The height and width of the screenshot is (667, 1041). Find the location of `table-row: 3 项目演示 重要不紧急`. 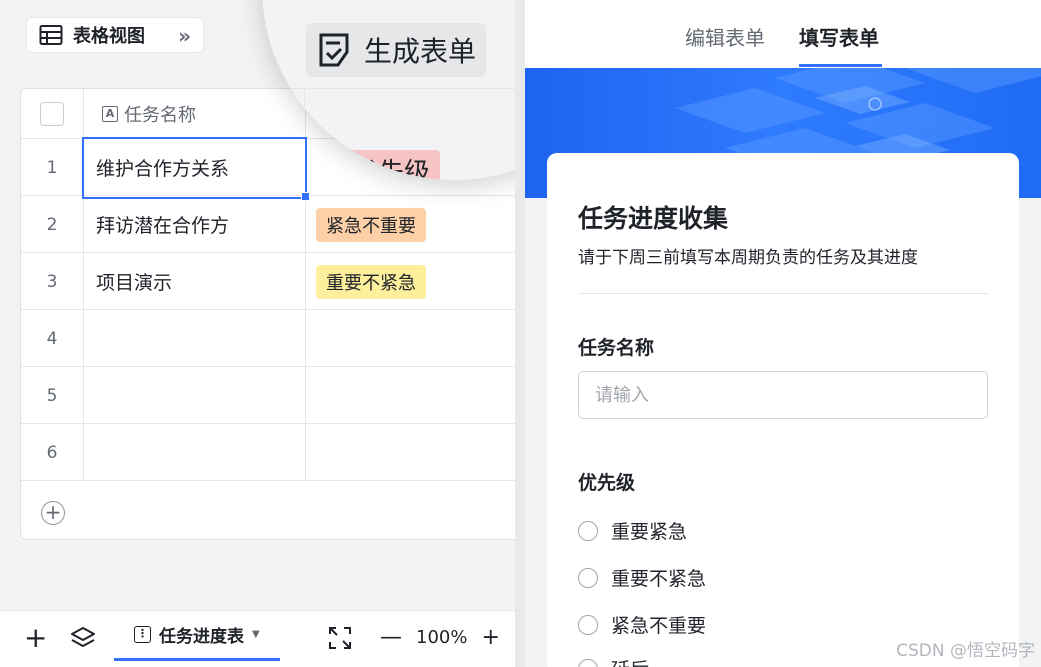

table-row: 3 项目演示 重要不紧急 is located at coordinates (268, 281).